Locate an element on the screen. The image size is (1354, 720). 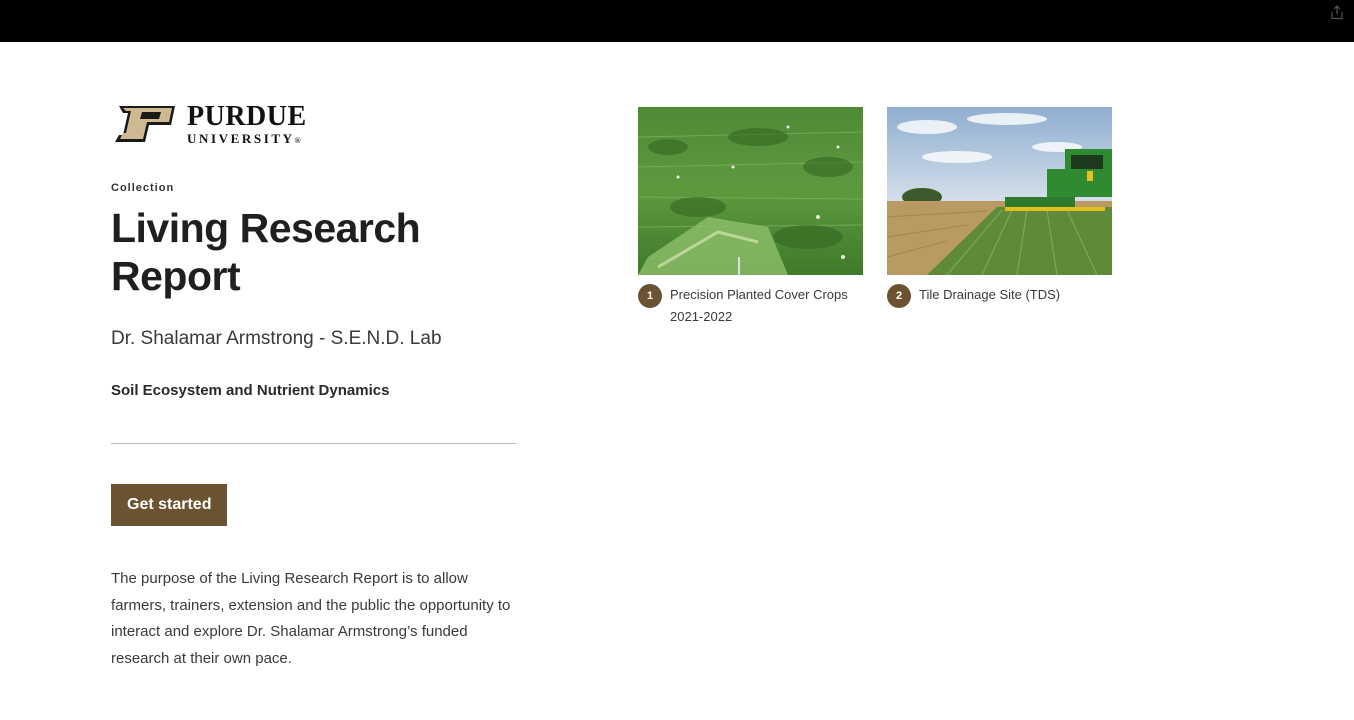
lab-tagline: Soil Ecosystem and Nutrient Dynamics is located at coordinates (250, 390).